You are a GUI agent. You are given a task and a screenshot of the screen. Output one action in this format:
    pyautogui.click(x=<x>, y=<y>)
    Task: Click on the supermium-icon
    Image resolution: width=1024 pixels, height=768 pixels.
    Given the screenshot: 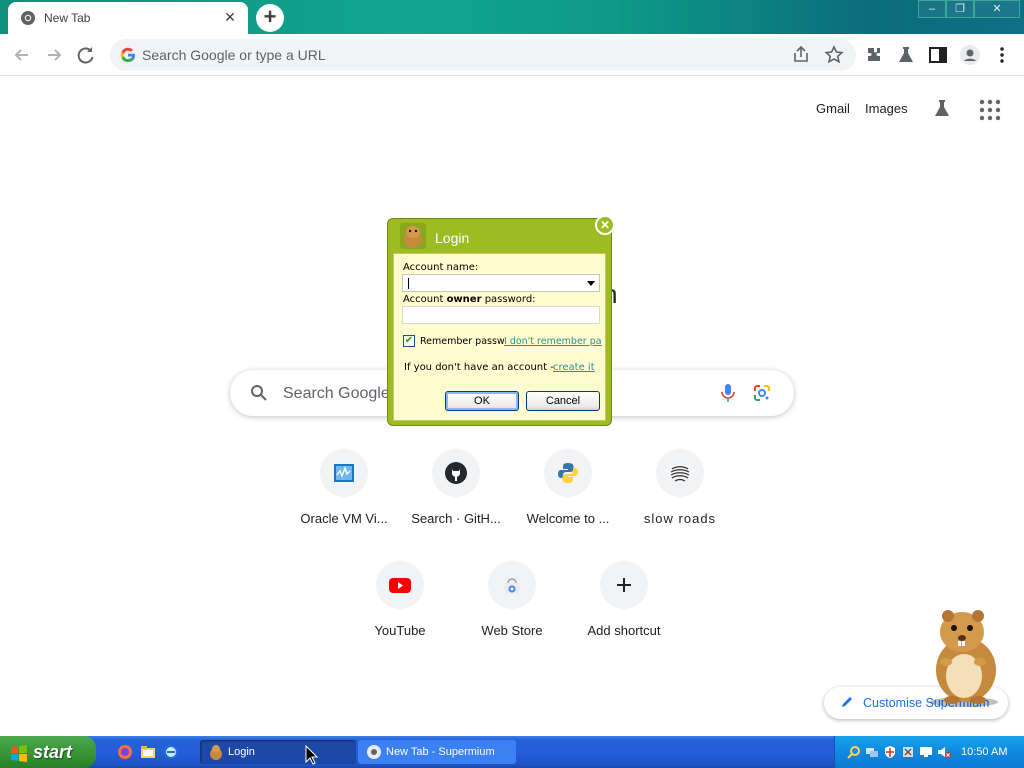 What is the action you would take?
    pyautogui.click(x=374, y=752)
    